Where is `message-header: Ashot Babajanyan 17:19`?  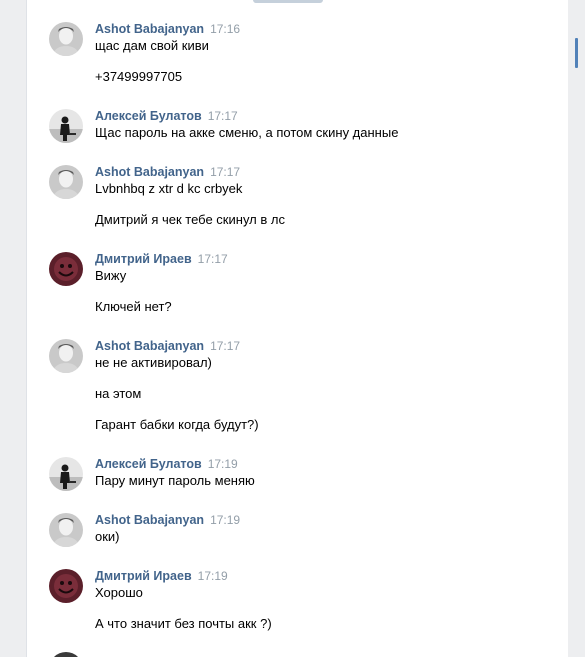 message-header: Ashot Babajanyan 17:19 is located at coordinates (167, 520).